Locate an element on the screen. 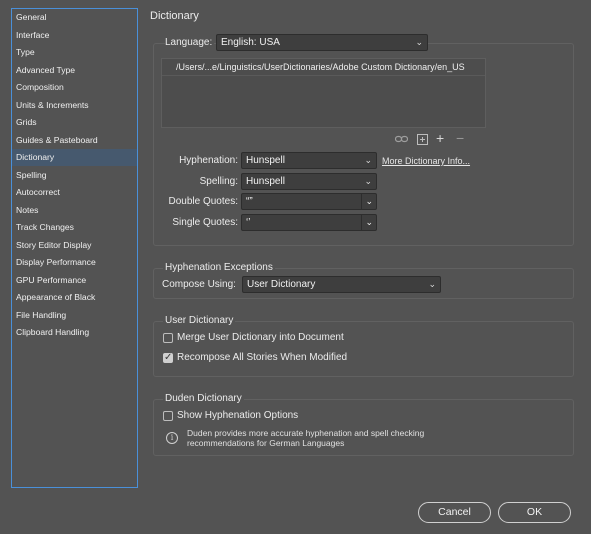 Image resolution: width=591 pixels, height=534 pixels. sidebar-item-spelling: Spelling is located at coordinates (74, 175).